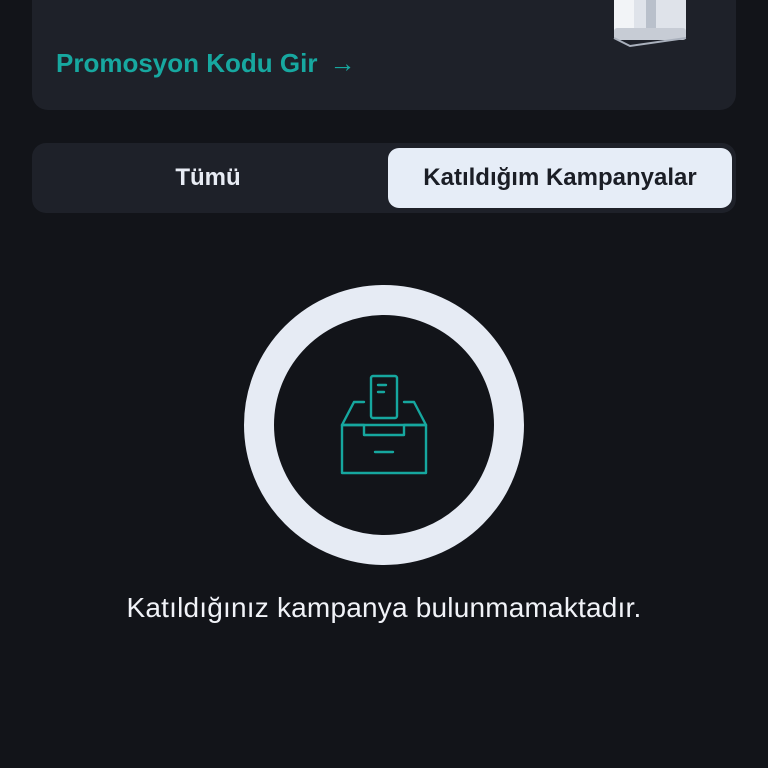  What do you see at coordinates (384, 425) in the screenshot?
I see `empty-state-illustration` at bounding box center [384, 425].